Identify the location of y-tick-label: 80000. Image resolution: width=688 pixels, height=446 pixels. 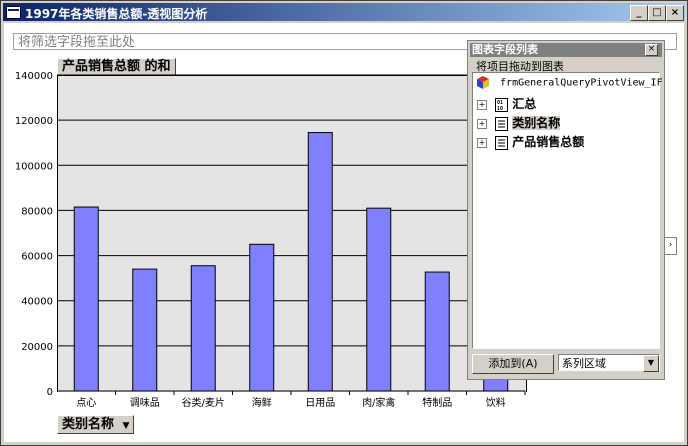
(37, 211).